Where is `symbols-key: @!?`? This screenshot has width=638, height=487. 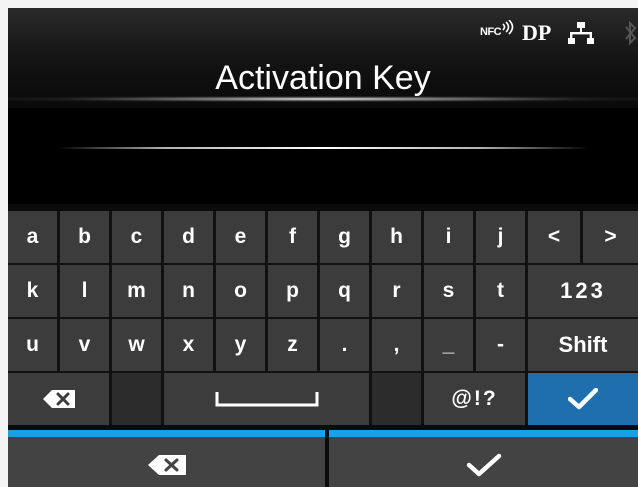
symbols-key: @!? is located at coordinates (474, 399).